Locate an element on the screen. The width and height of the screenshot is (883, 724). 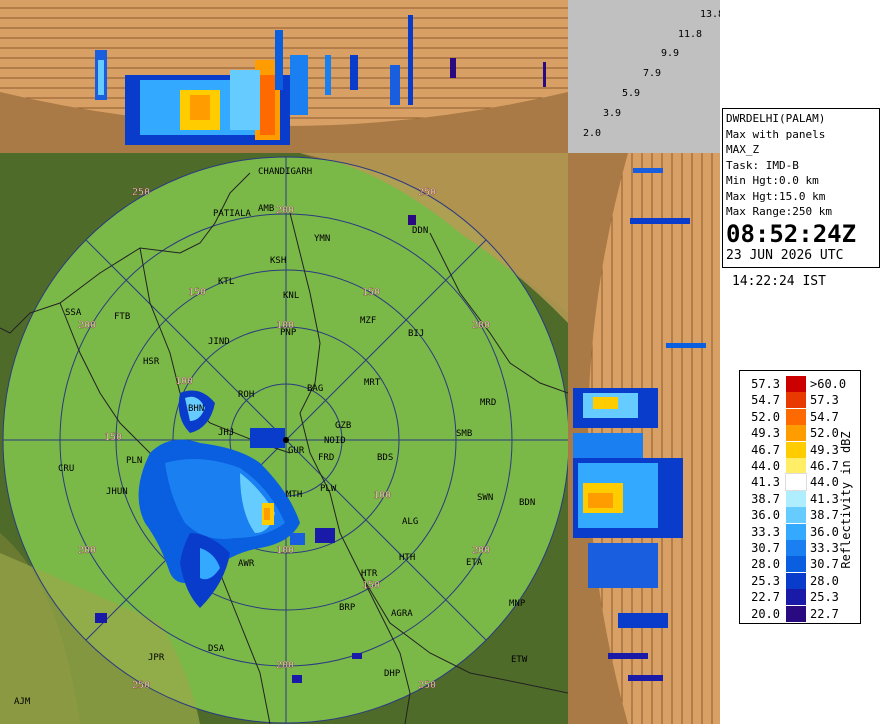
city-label: CRU is located at coordinates (66, 469).